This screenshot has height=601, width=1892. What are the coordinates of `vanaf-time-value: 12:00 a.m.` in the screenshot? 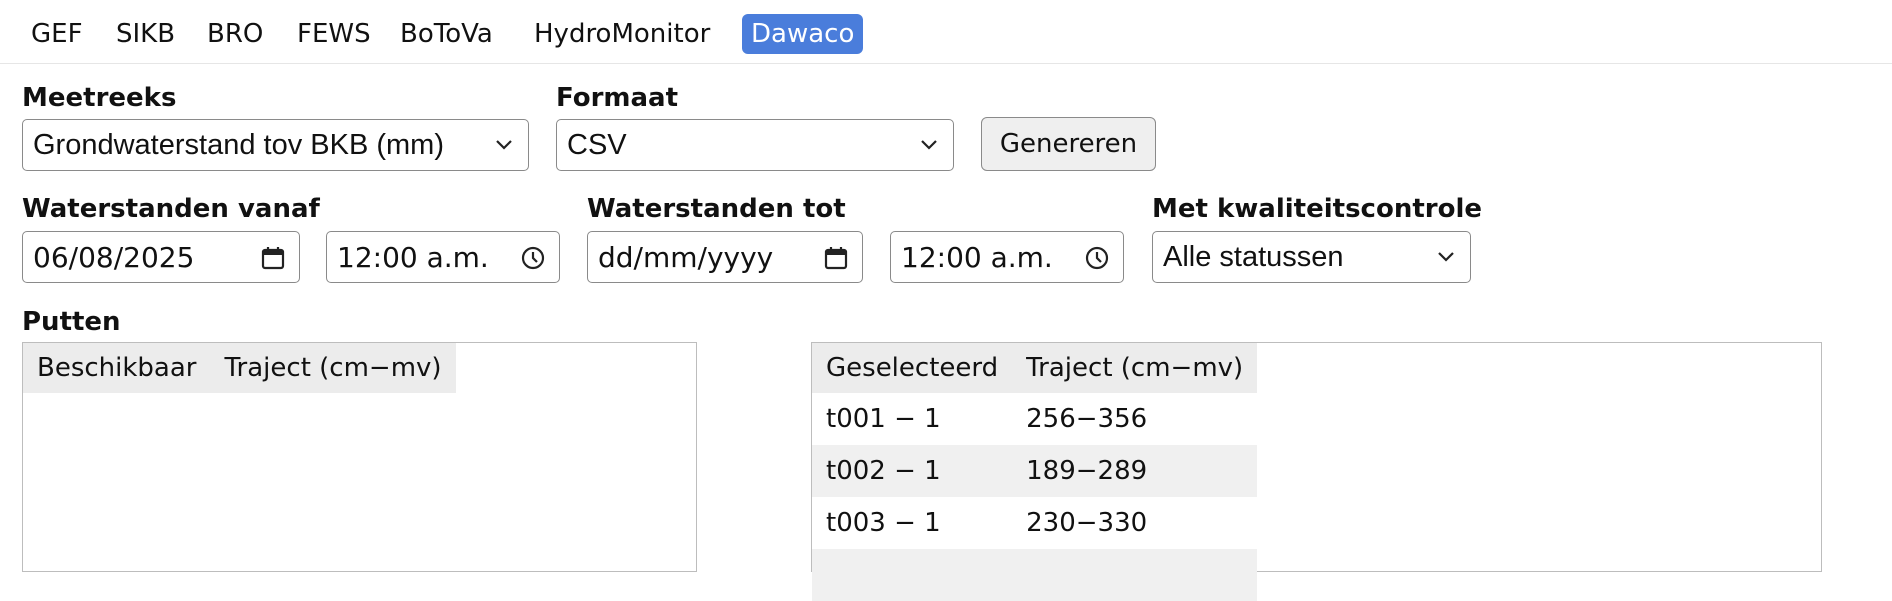 It's located at (413, 257).